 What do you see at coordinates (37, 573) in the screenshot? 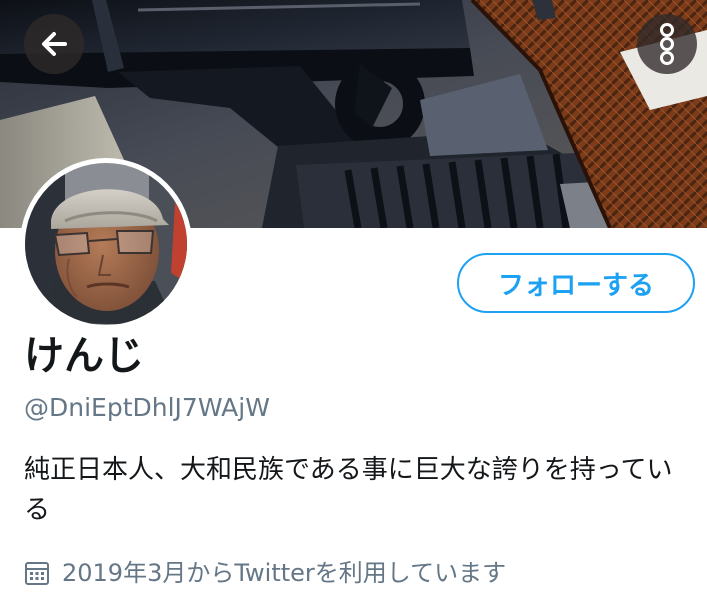
I see `calendar-icon` at bounding box center [37, 573].